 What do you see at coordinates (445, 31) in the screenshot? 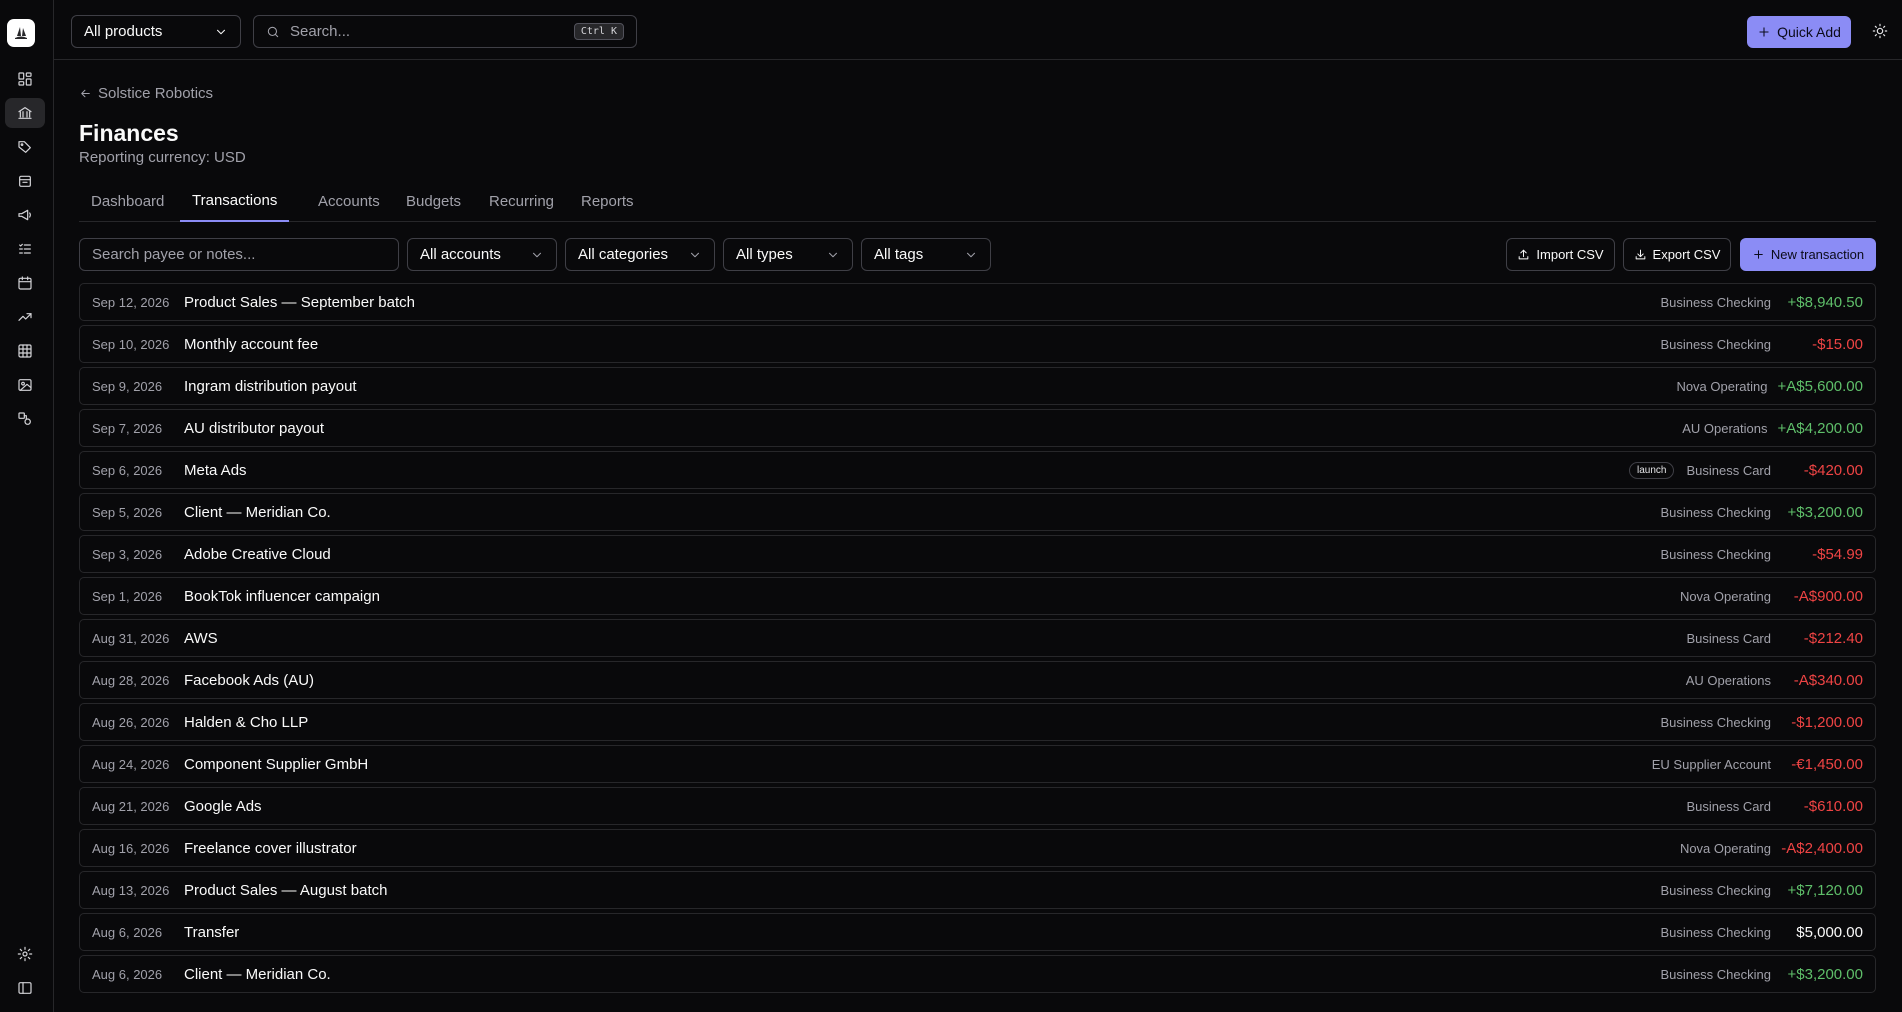
I see `global-search-input: Search... Ctrl K` at bounding box center [445, 31].